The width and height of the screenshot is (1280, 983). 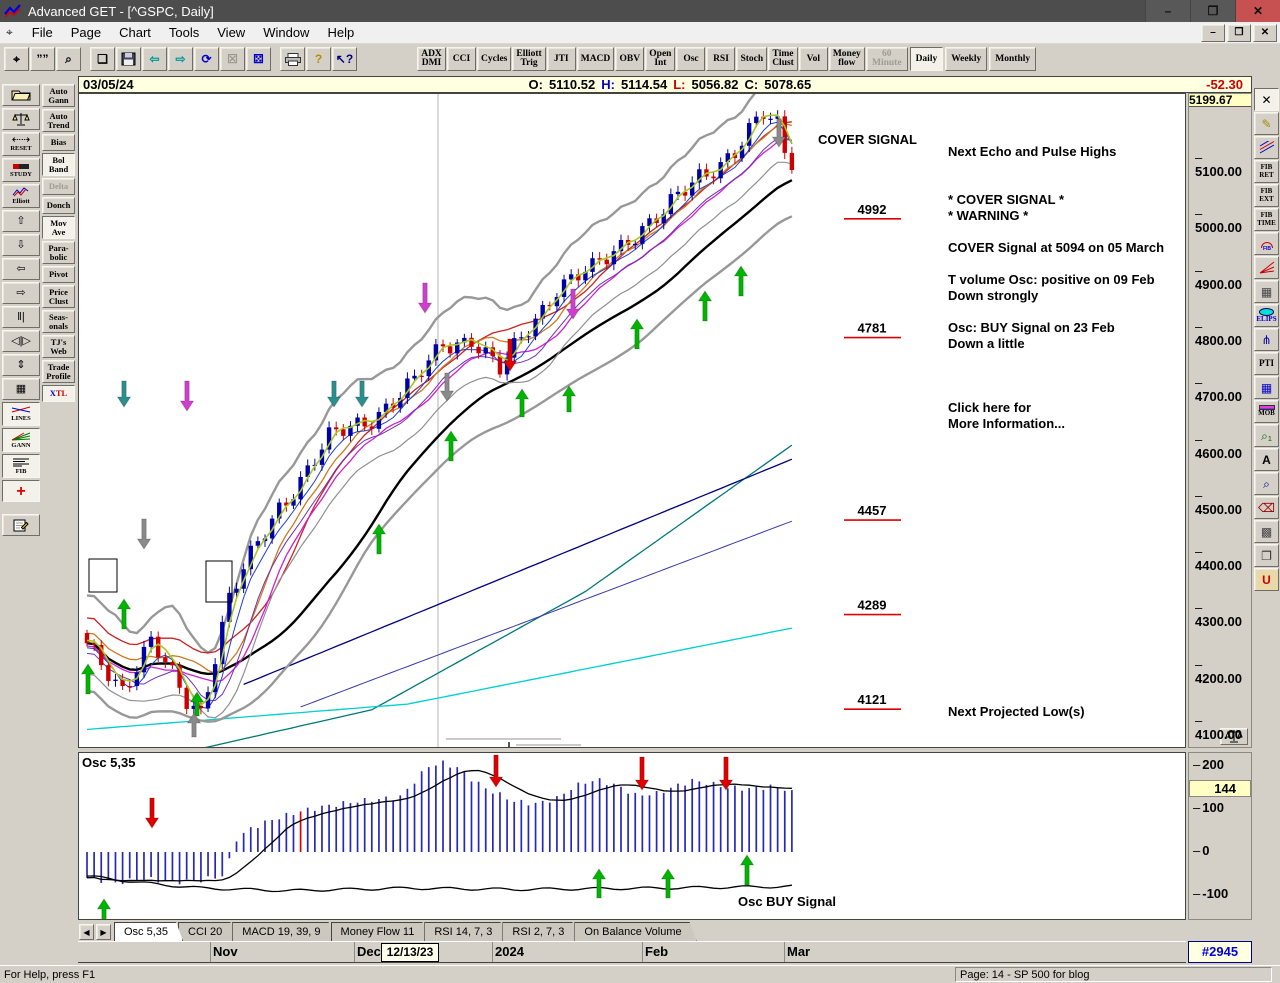 What do you see at coordinates (283, 931) in the screenshot?
I see `tab-macd-19-39-9: MACD 19, 39, 9` at bounding box center [283, 931].